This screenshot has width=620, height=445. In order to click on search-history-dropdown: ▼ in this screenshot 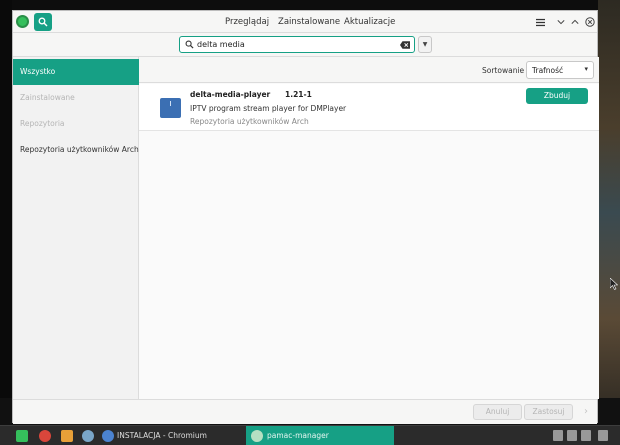, I will do `click(425, 44)`.